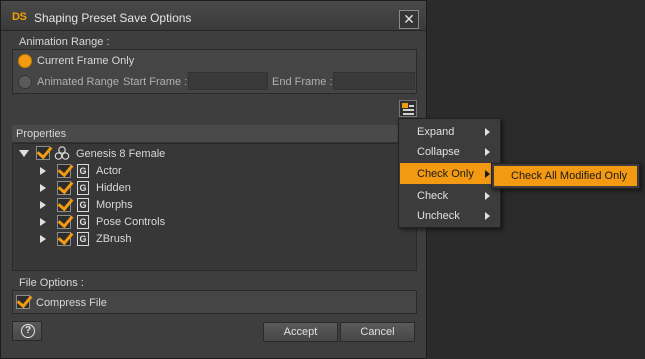  Describe the element at coordinates (64, 205) in the screenshot. I see `morphs-checkbox` at that location.